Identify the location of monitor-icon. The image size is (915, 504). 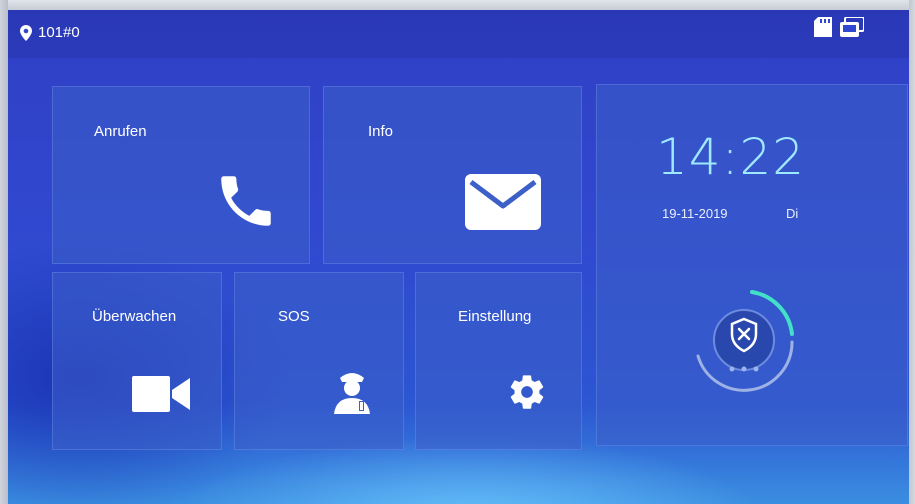
(852, 29).